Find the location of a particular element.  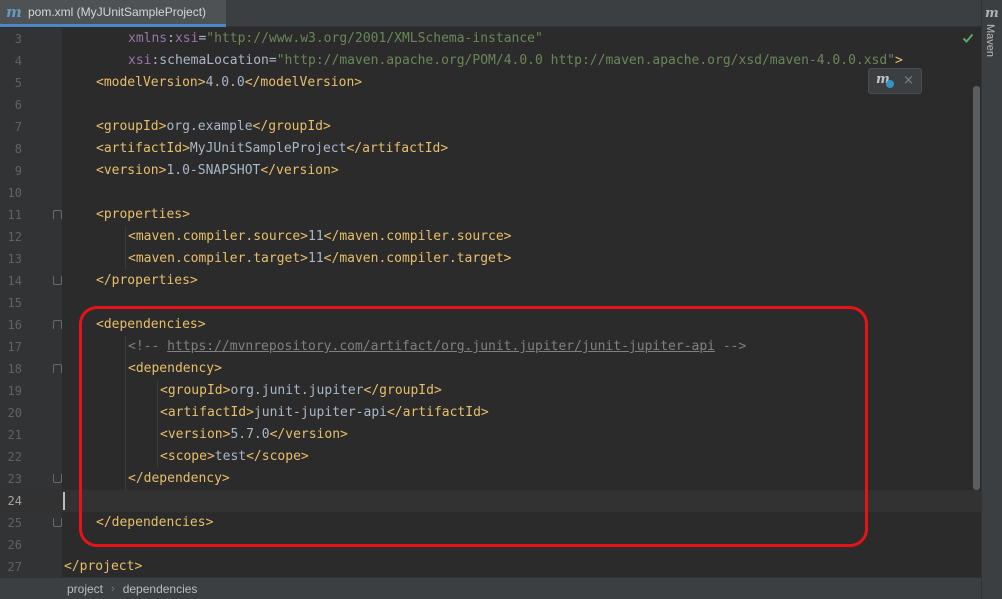

line-number: 19 is located at coordinates (14, 391).